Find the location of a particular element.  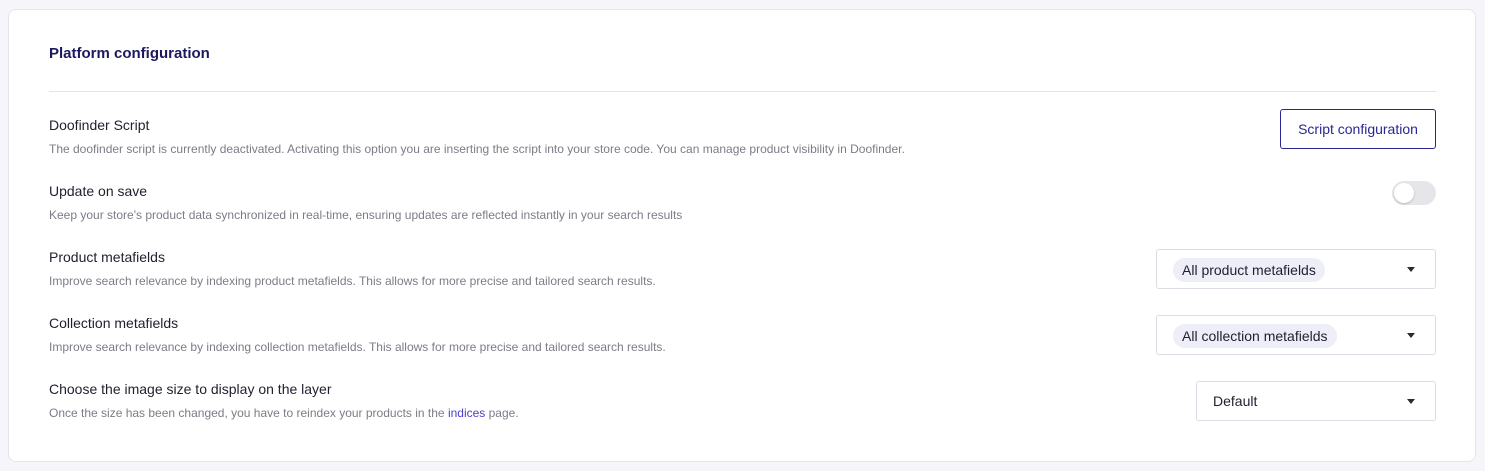

product-metafields-select: All product metafields is located at coordinates (1296, 269).